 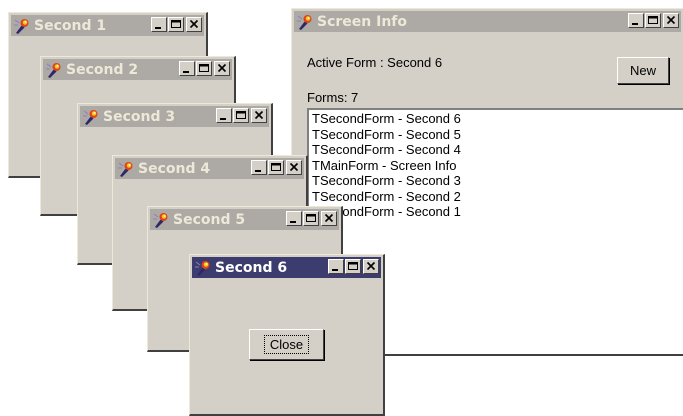 I want to click on second-4-titlebar: Second 4, so click(x=209, y=168).